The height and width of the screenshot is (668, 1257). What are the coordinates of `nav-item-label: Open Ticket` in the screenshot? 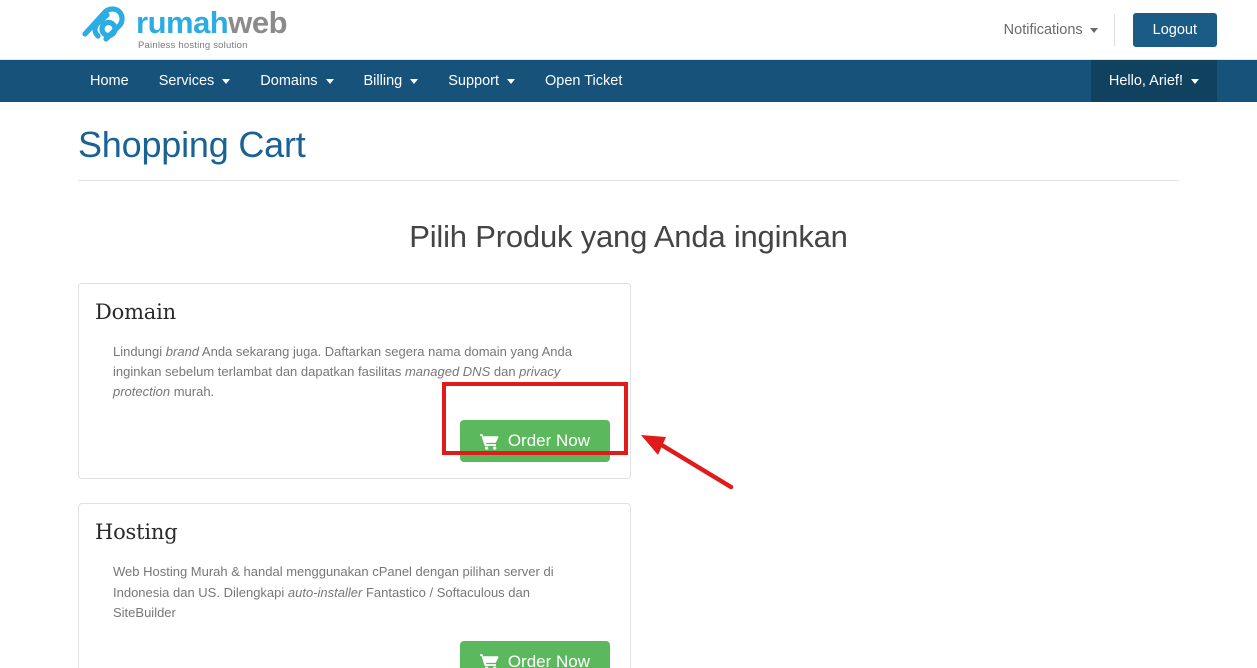 It's located at (584, 81).